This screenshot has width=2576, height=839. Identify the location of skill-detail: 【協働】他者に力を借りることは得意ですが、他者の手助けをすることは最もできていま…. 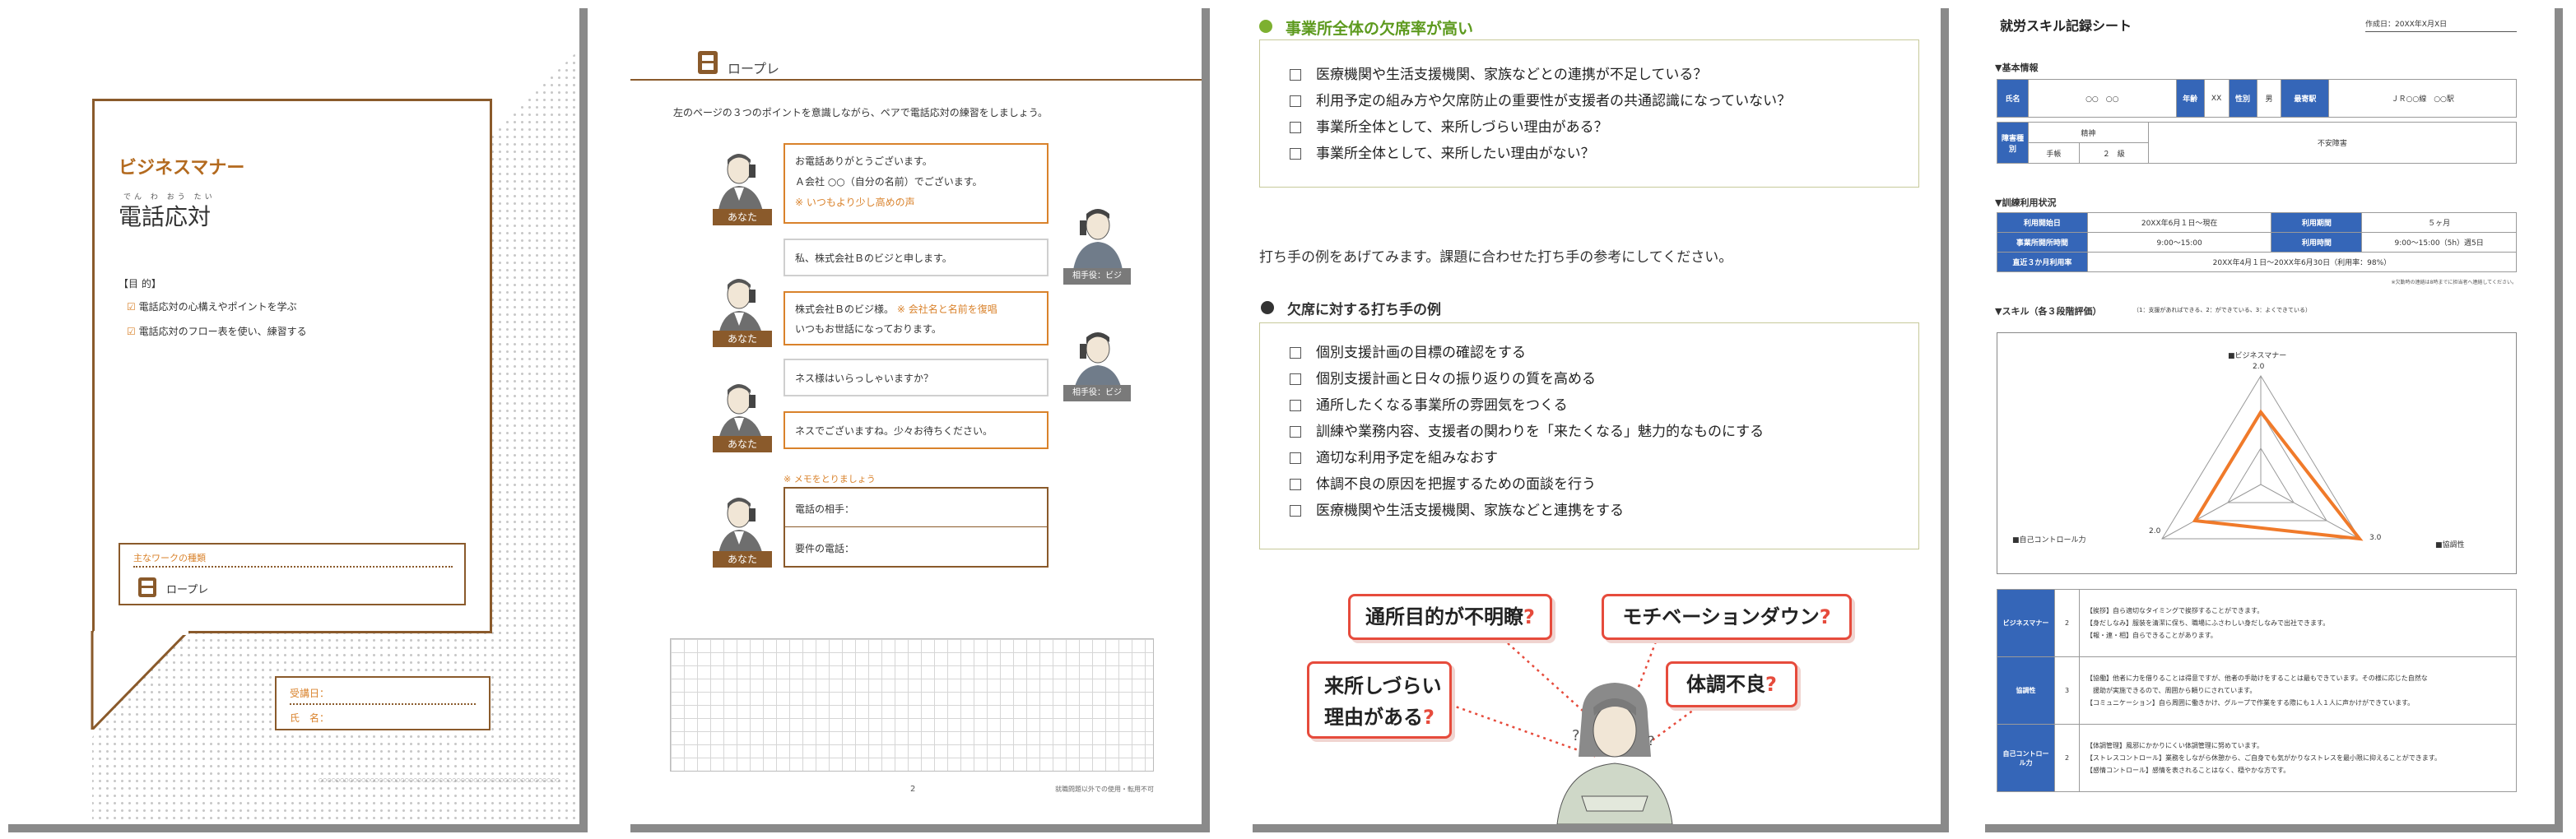
(2298, 690).